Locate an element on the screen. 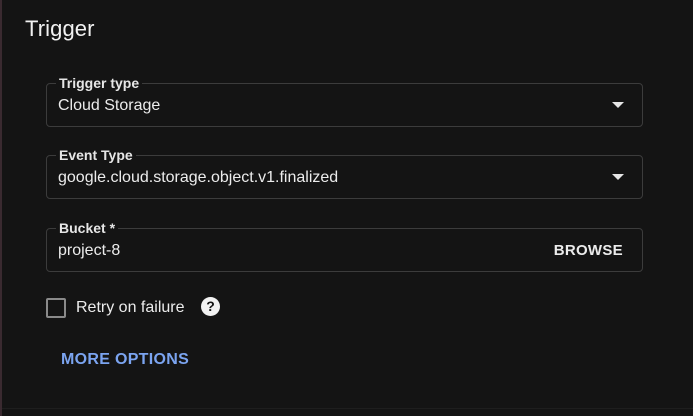  event-type-value: google.cloud.storage.object.v1.finalized is located at coordinates (198, 177).